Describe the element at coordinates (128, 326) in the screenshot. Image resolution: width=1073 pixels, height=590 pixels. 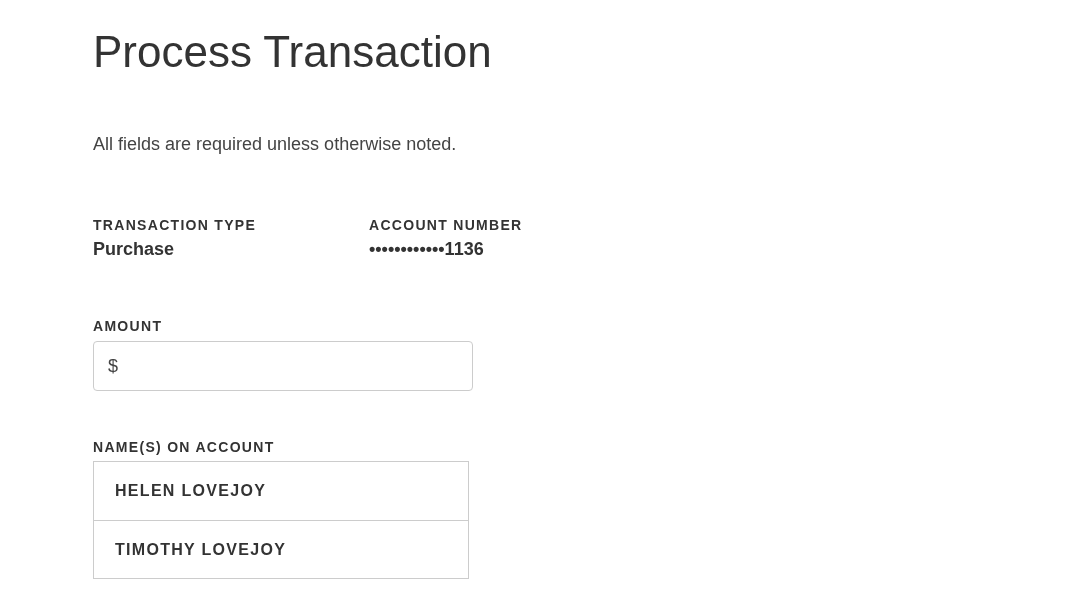
I see `field-label: AMOUNT` at that location.